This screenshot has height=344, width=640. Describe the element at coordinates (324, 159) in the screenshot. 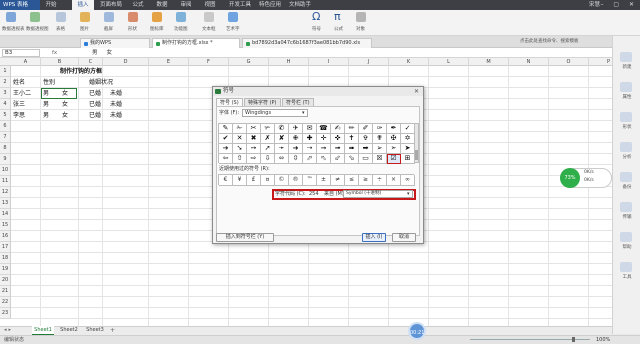

I see `symbol-cell: ⬁` at that location.